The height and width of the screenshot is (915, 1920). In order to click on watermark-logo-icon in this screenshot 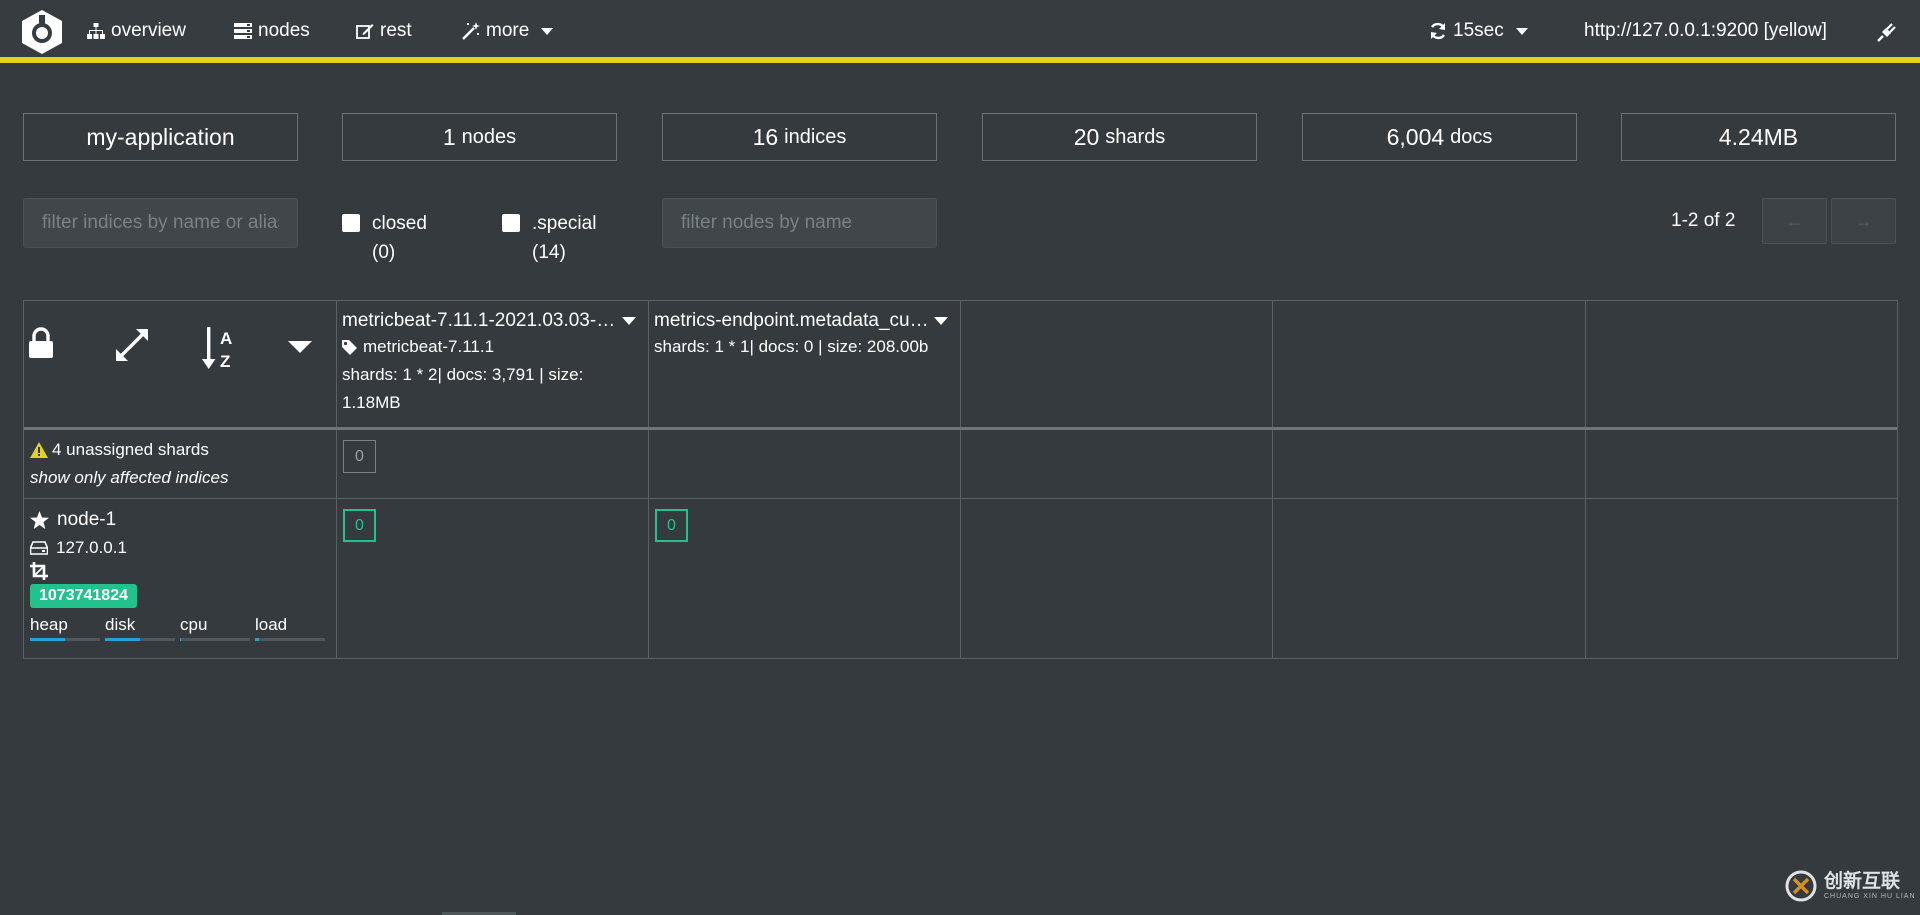, I will do `click(1801, 886)`.